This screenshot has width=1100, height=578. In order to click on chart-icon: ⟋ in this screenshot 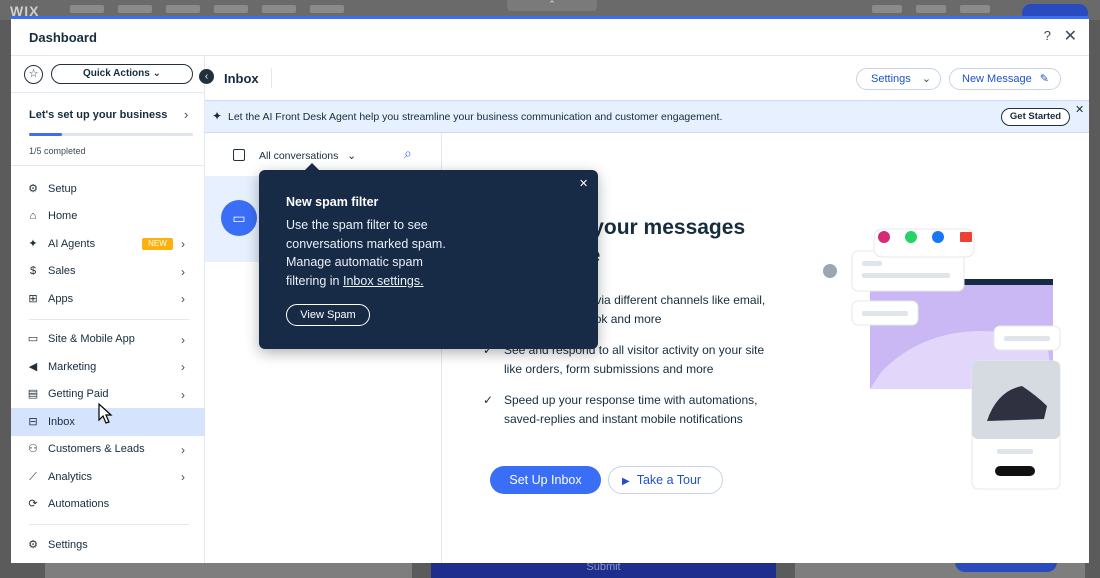, I will do `click(33, 476)`.